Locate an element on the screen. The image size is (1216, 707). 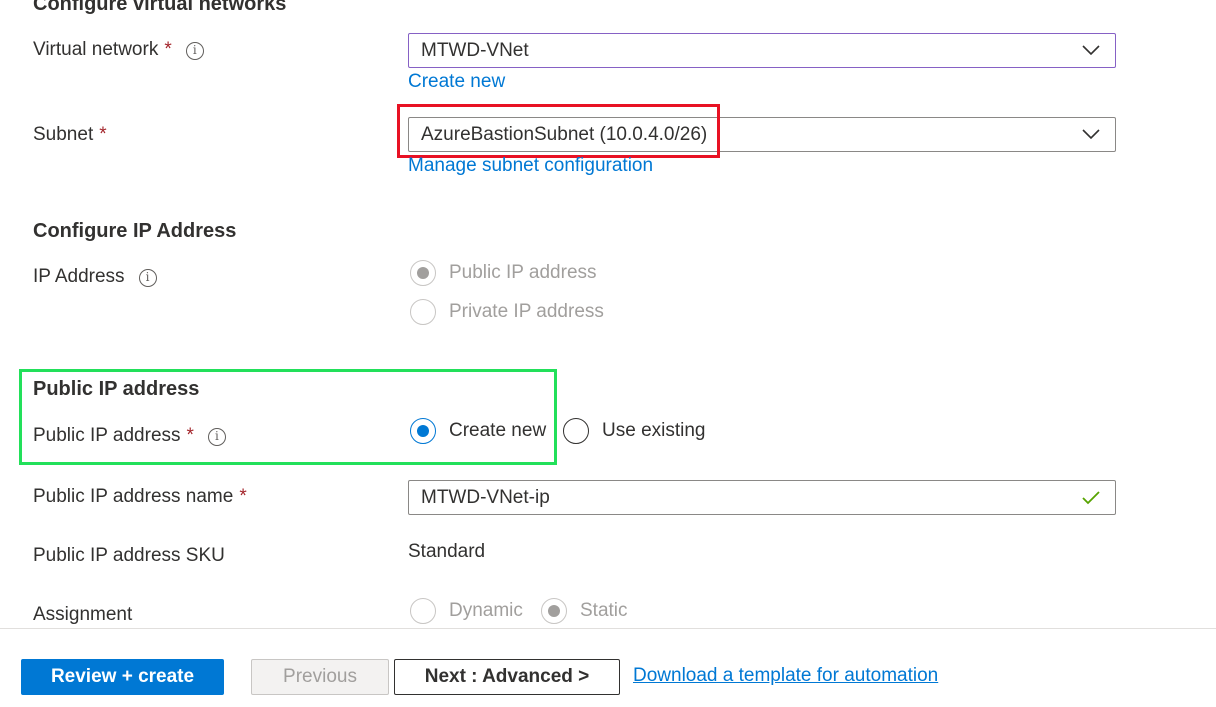
radio-create-new-indicator is located at coordinates (423, 431).